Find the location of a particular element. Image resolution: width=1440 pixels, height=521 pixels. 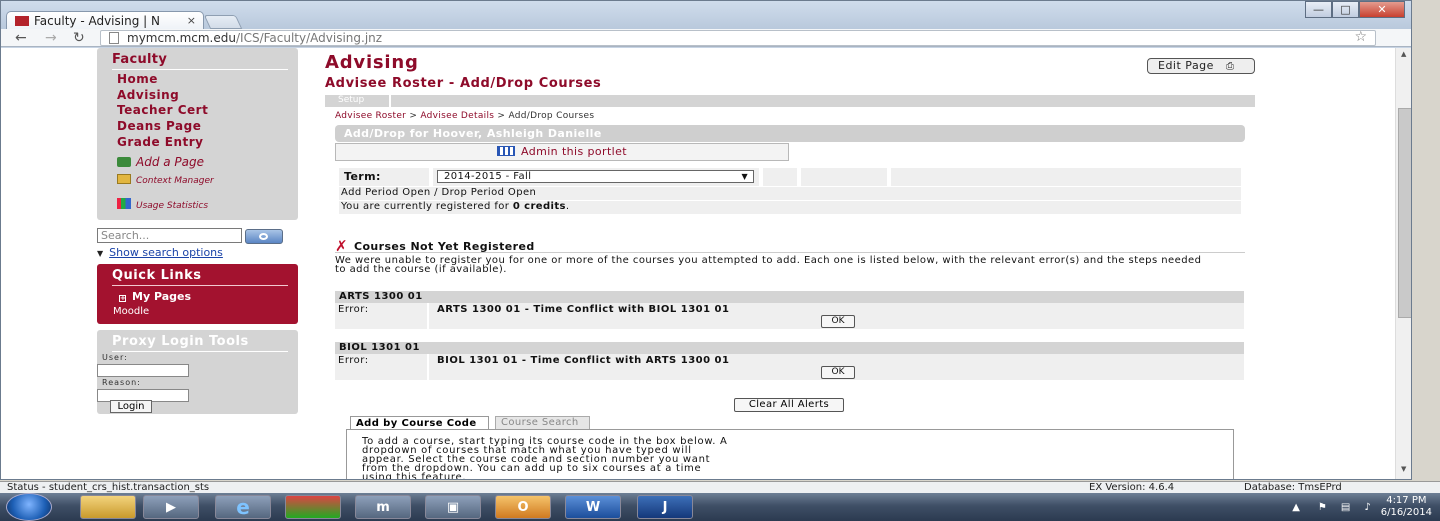

app-m-icon: m is located at coordinates (383, 507).